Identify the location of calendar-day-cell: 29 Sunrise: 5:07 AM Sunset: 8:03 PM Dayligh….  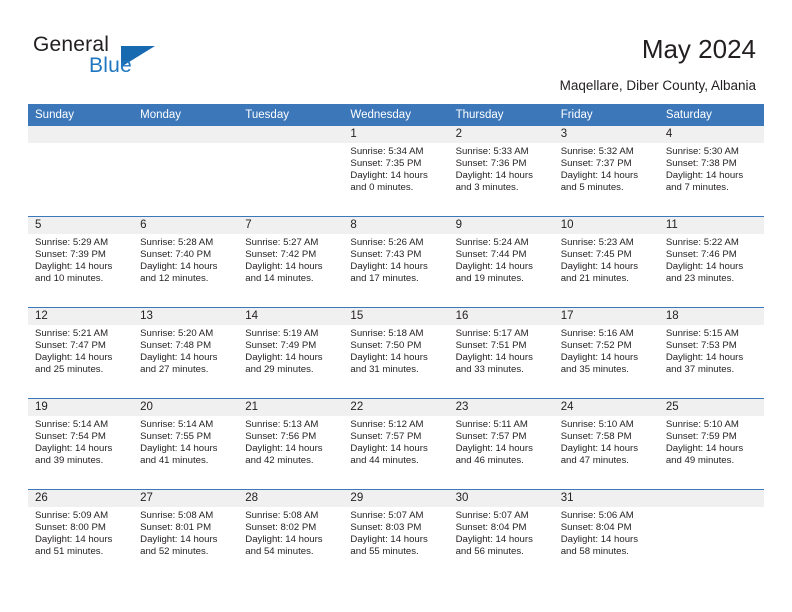
(396, 534).